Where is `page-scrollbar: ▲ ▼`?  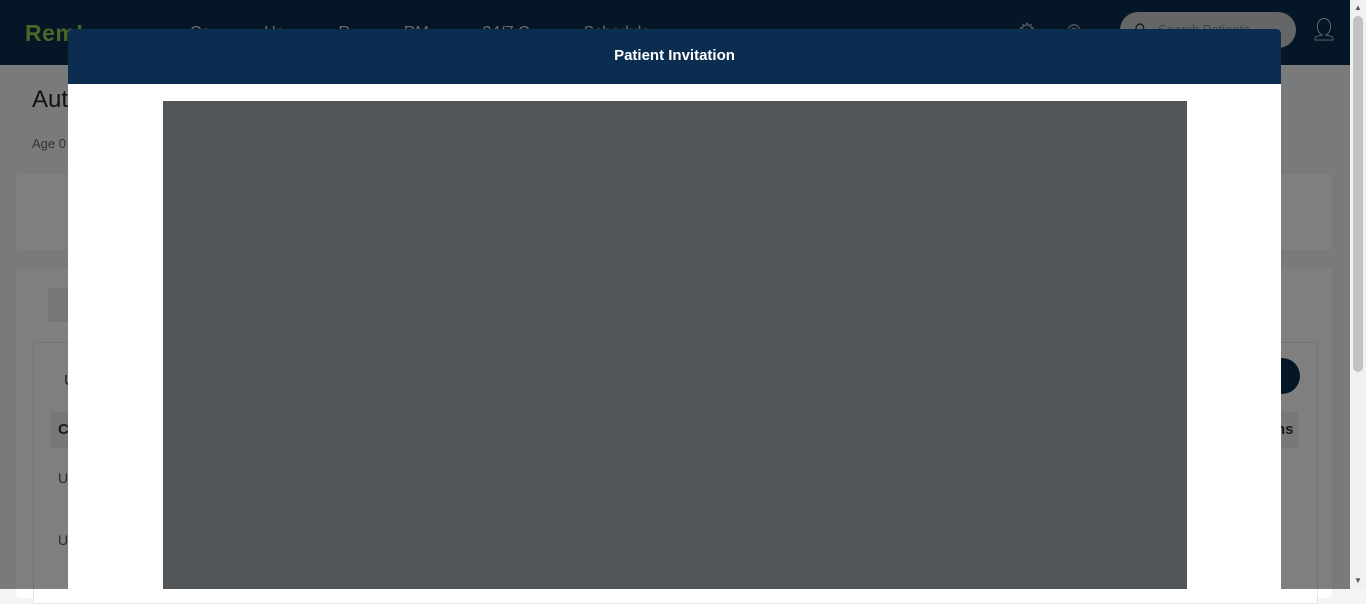
page-scrollbar: ▲ ▼ is located at coordinates (1358, 294).